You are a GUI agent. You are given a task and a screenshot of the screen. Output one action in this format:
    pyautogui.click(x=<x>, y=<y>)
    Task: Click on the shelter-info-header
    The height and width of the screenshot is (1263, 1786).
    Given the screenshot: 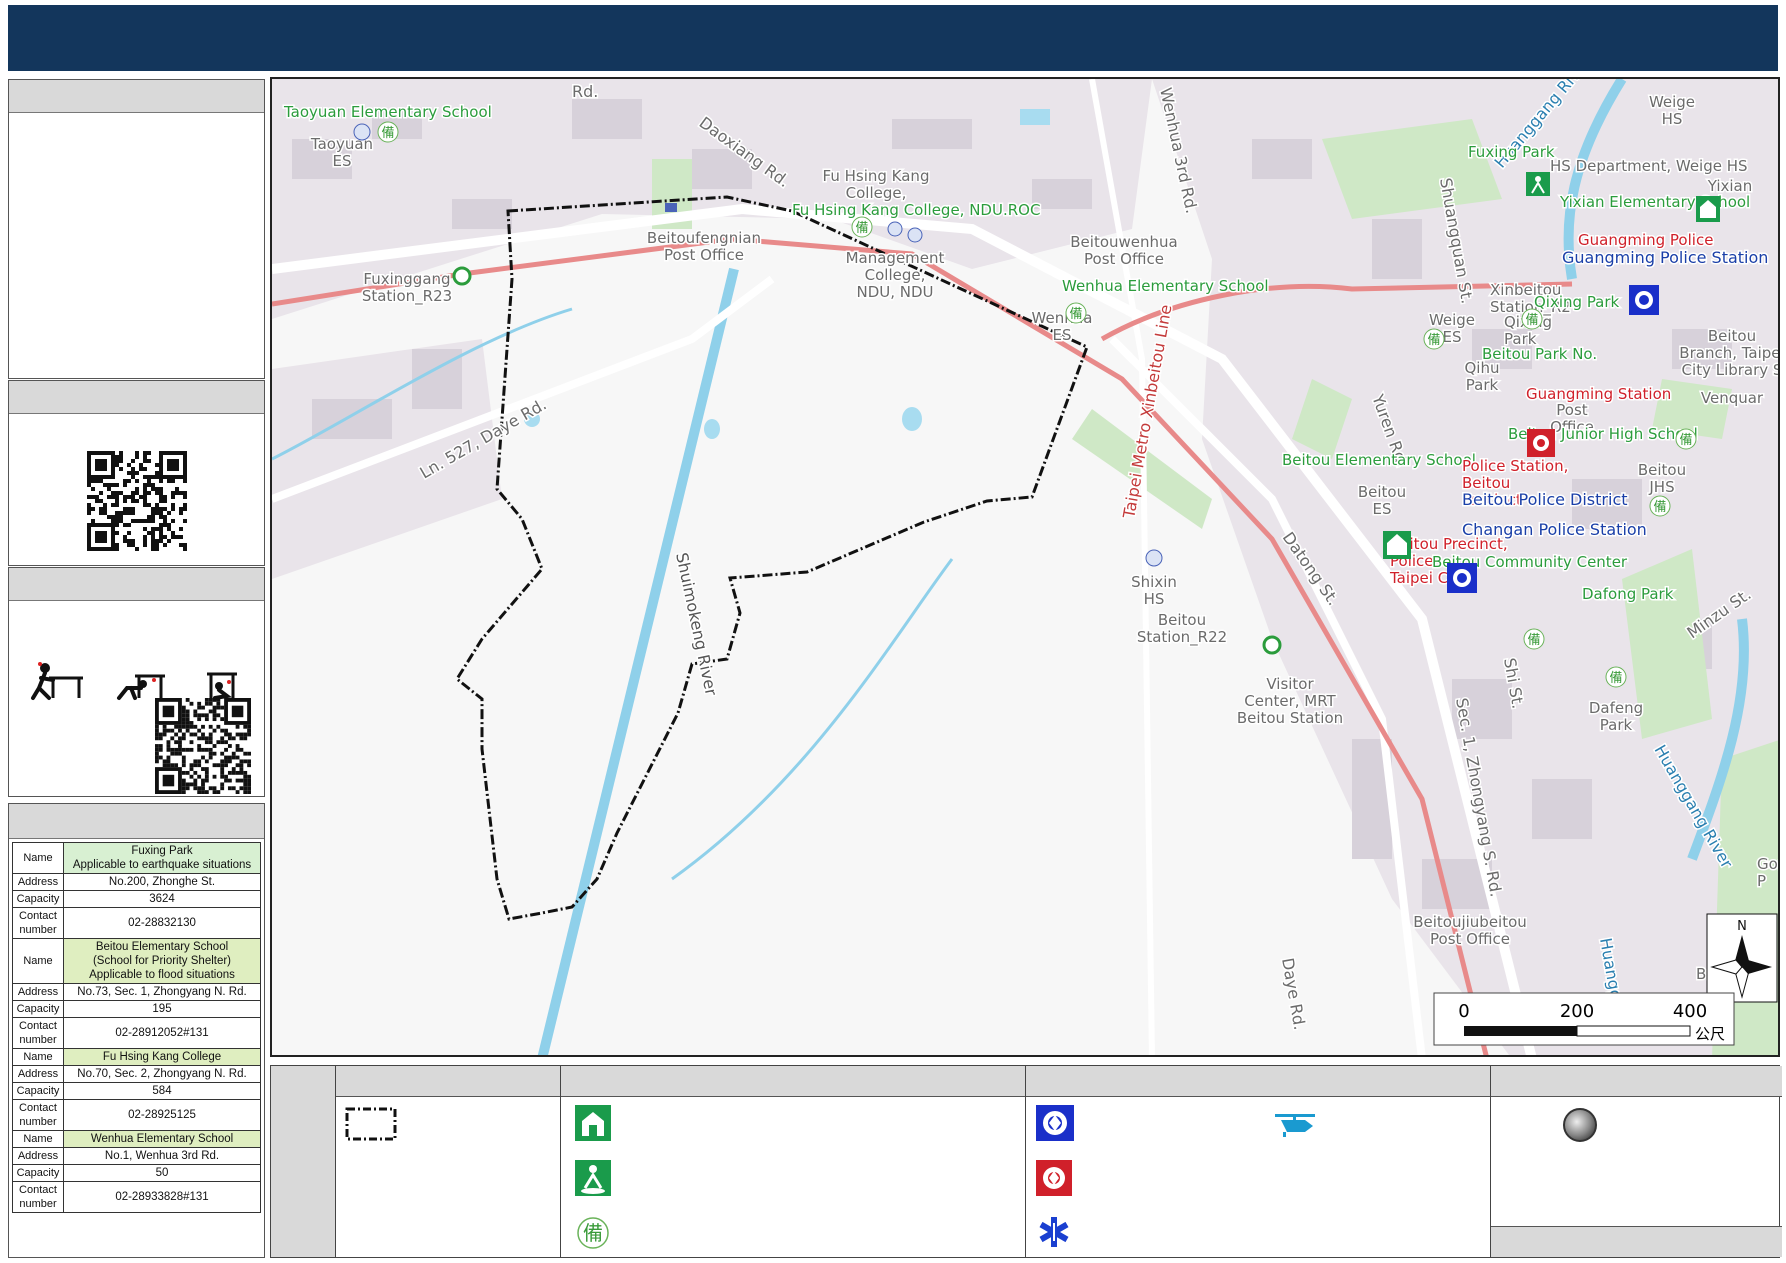 What is the action you would take?
    pyautogui.click(x=136, y=821)
    